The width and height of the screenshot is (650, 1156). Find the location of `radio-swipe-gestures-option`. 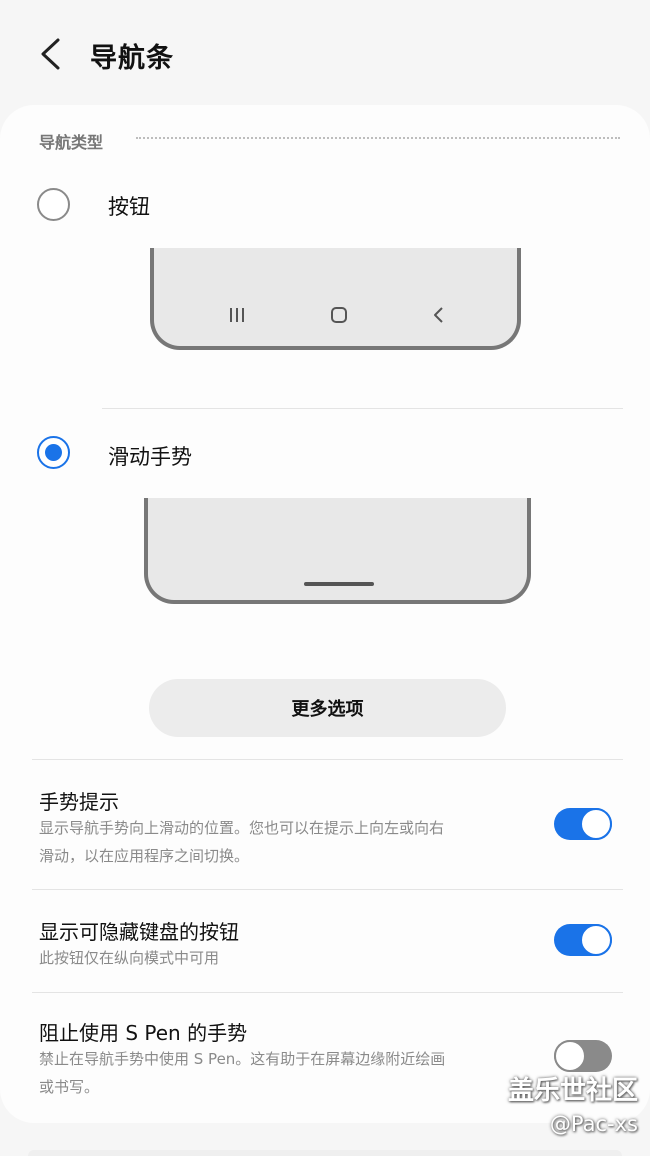

radio-swipe-gestures-option is located at coordinates (53, 452).